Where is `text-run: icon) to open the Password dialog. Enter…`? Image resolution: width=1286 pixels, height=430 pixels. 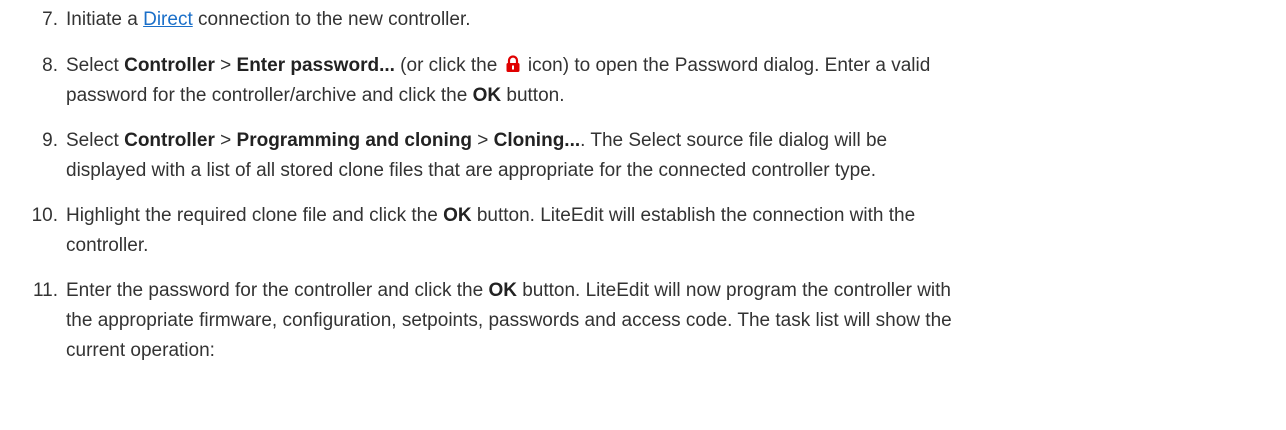
text-run: icon) to open the Password dialog. Enter… is located at coordinates (726, 65).